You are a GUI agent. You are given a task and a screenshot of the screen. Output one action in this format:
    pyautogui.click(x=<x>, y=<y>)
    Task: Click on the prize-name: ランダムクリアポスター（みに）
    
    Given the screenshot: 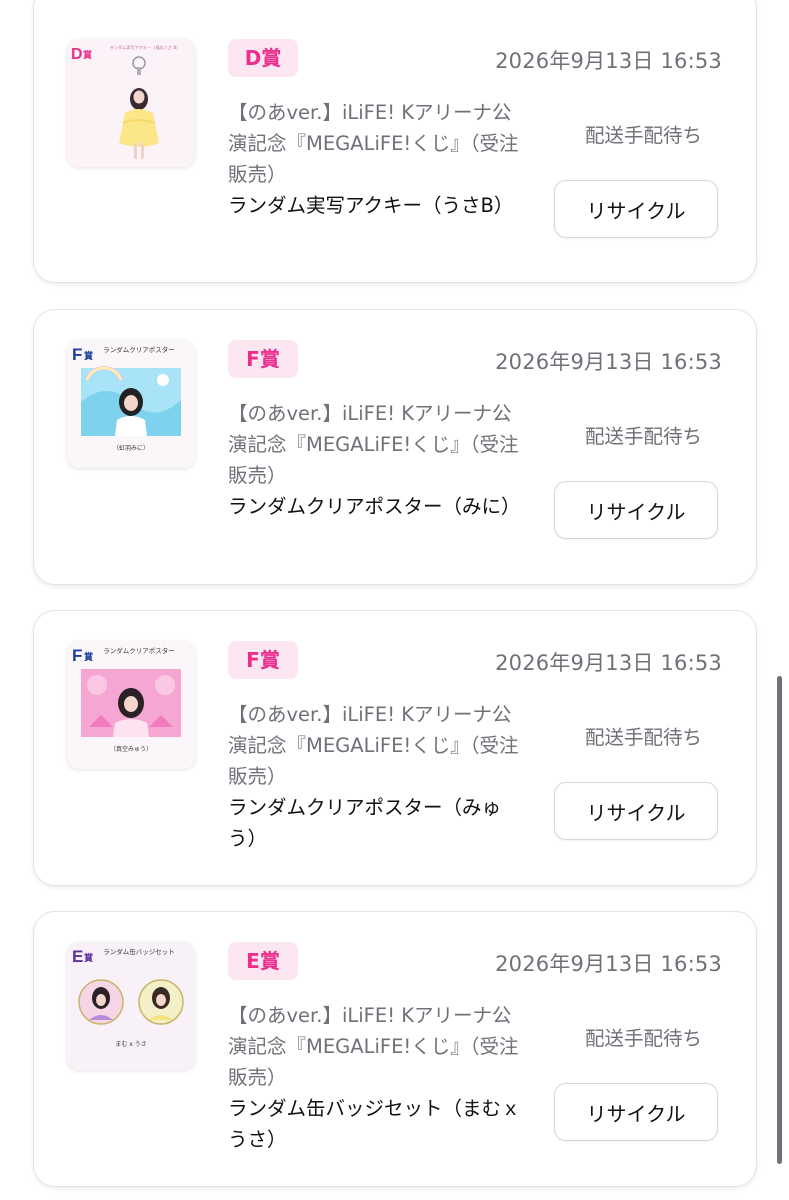 What is the action you would take?
    pyautogui.click(x=374, y=506)
    